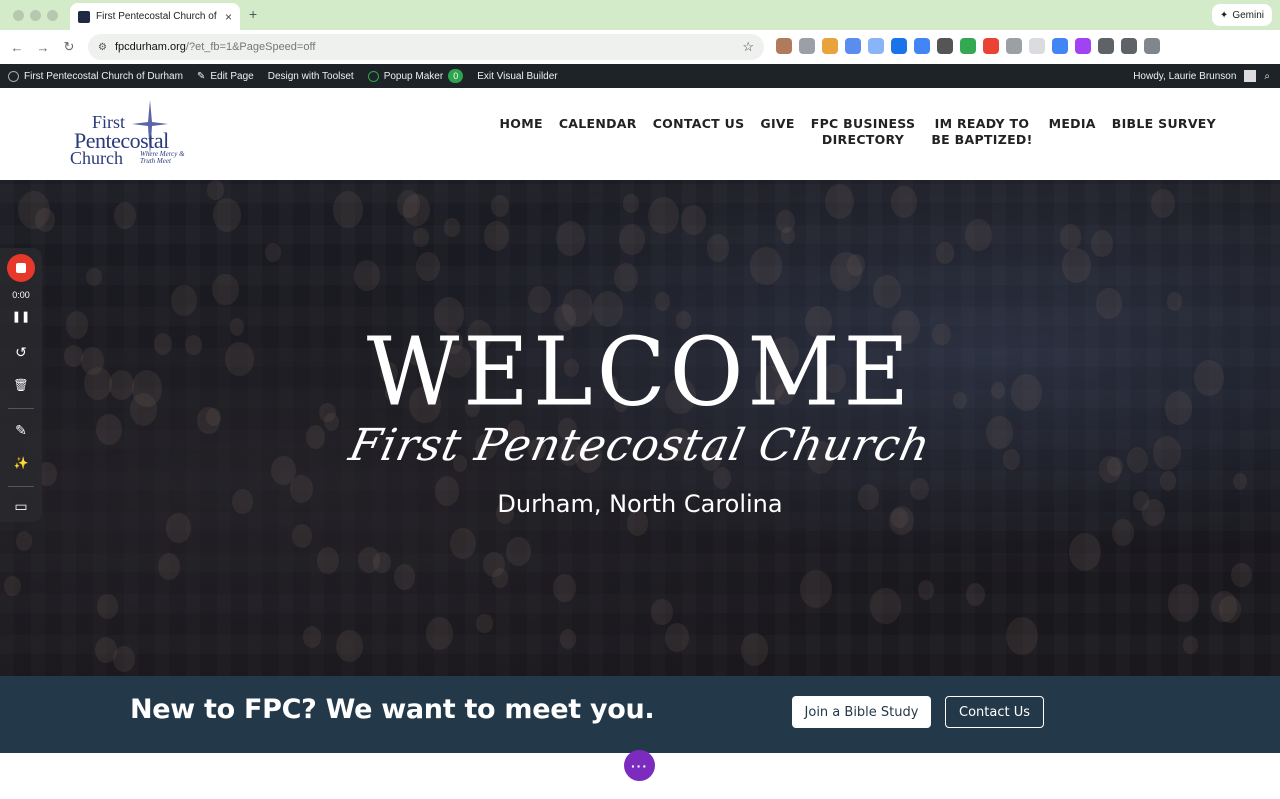 The width and height of the screenshot is (1280, 799). I want to click on window-zoom-button, so click(52, 15).